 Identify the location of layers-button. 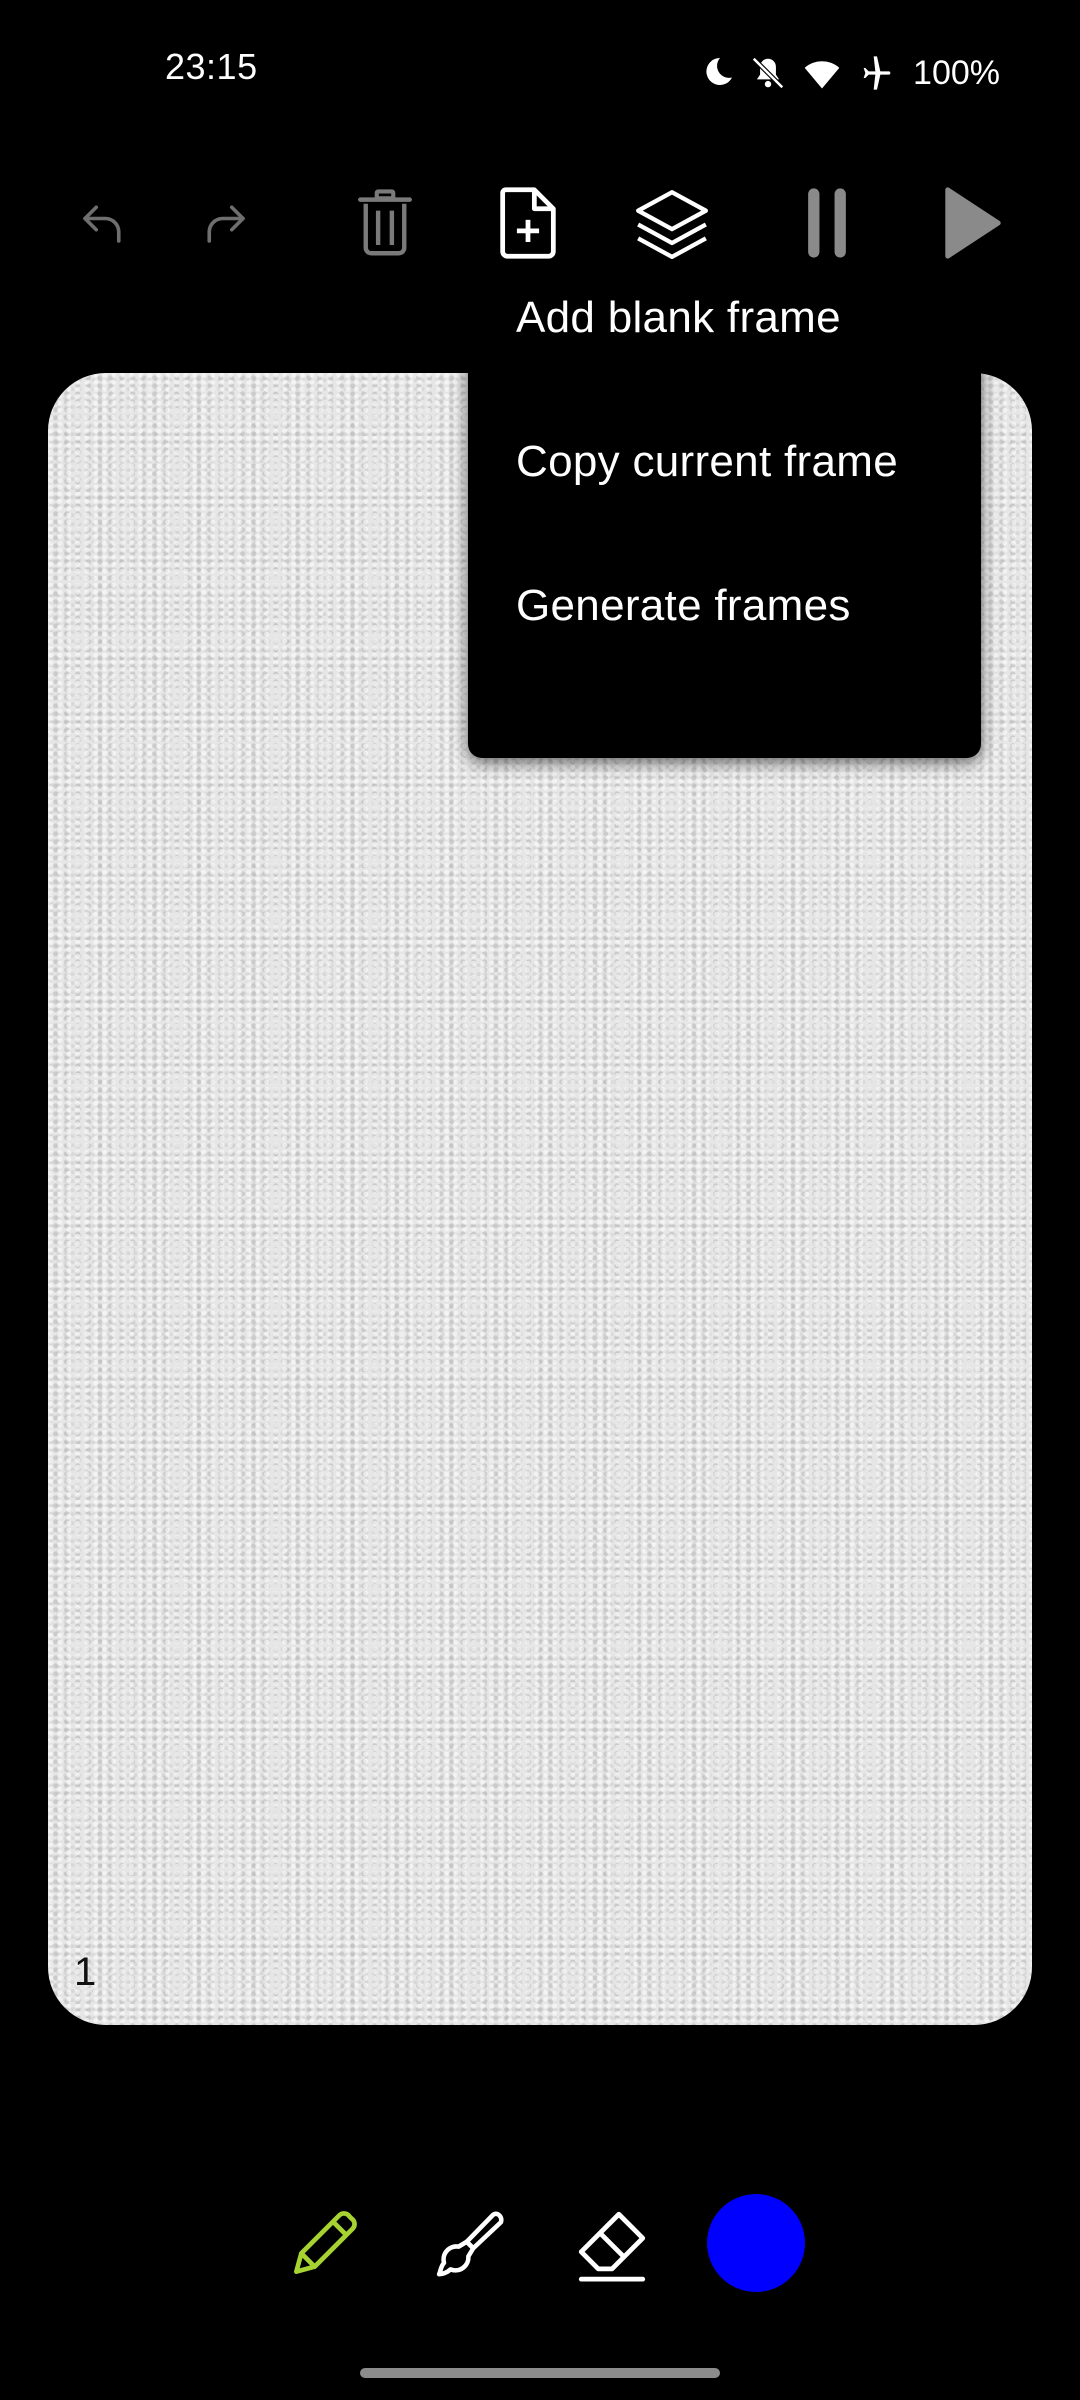
(672, 223).